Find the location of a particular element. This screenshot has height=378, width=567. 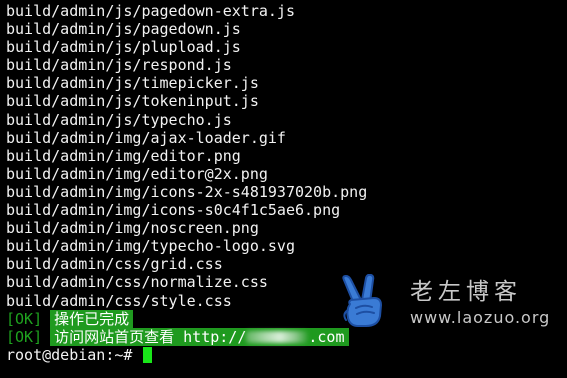

output-line: build/admin/css/style.css is located at coordinates (119, 300).